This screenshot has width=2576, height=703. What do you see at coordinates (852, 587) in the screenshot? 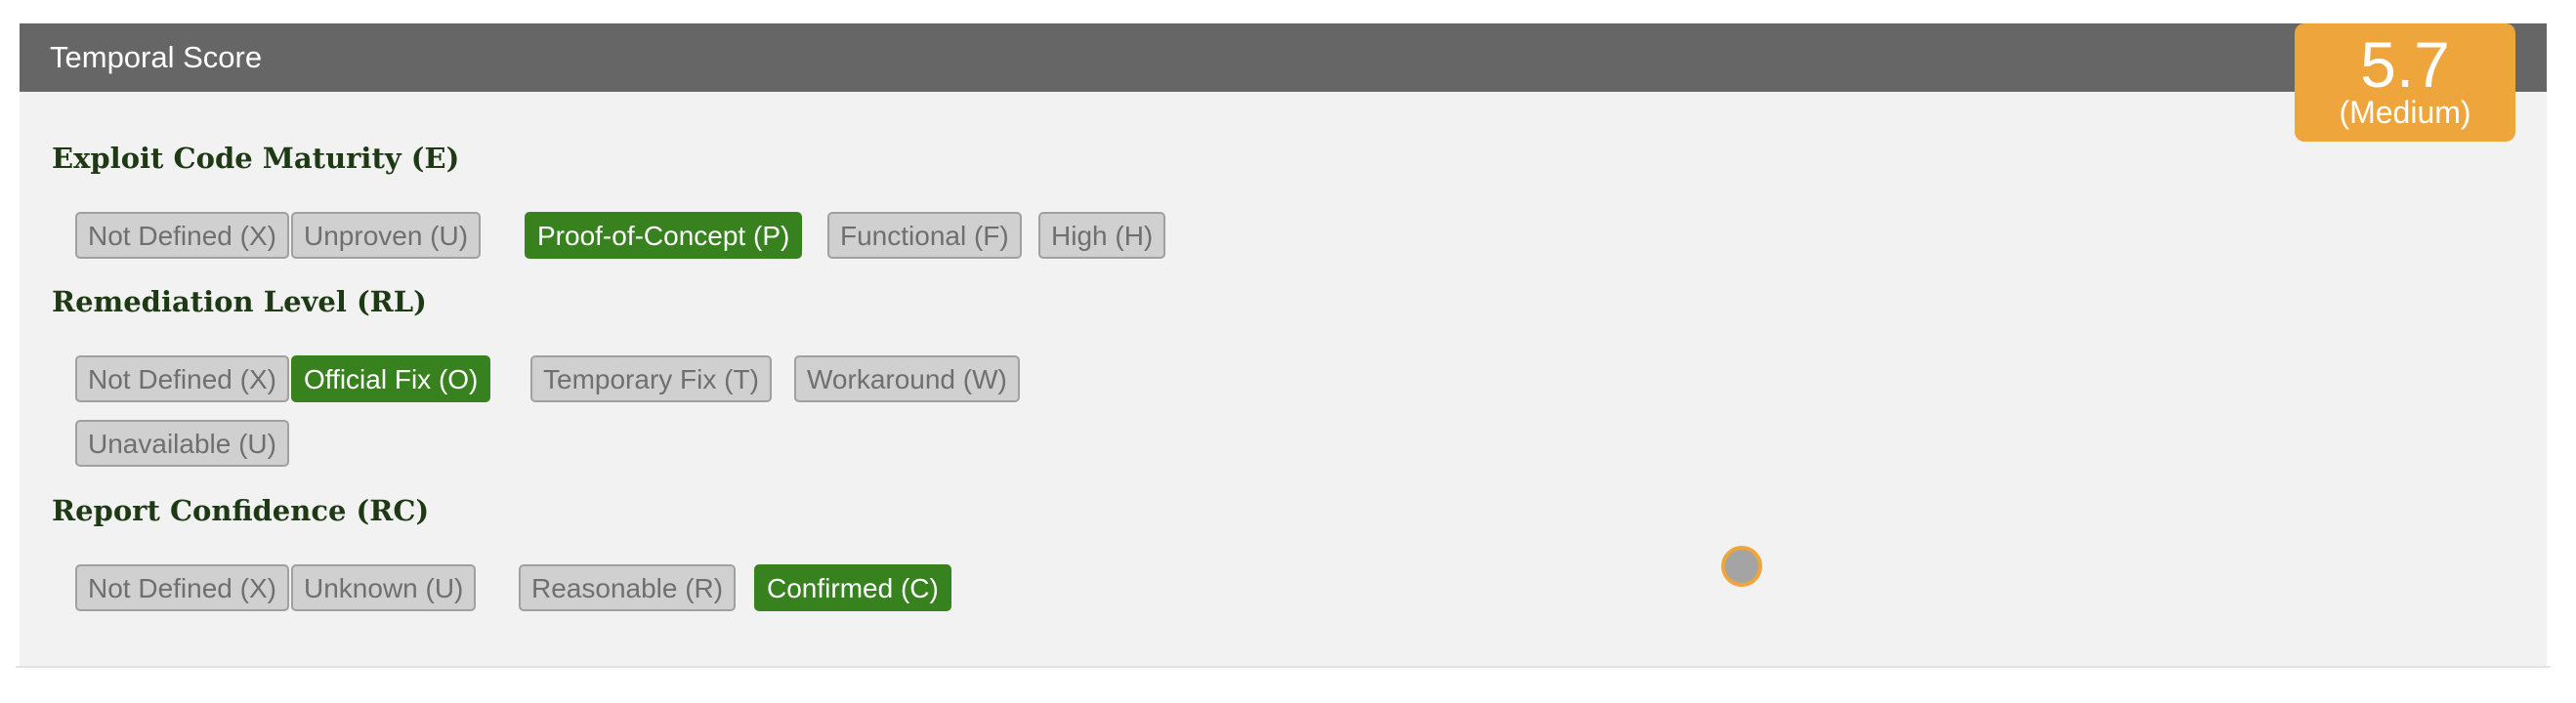
I see `option-confirmed: Confirmed (C)` at bounding box center [852, 587].